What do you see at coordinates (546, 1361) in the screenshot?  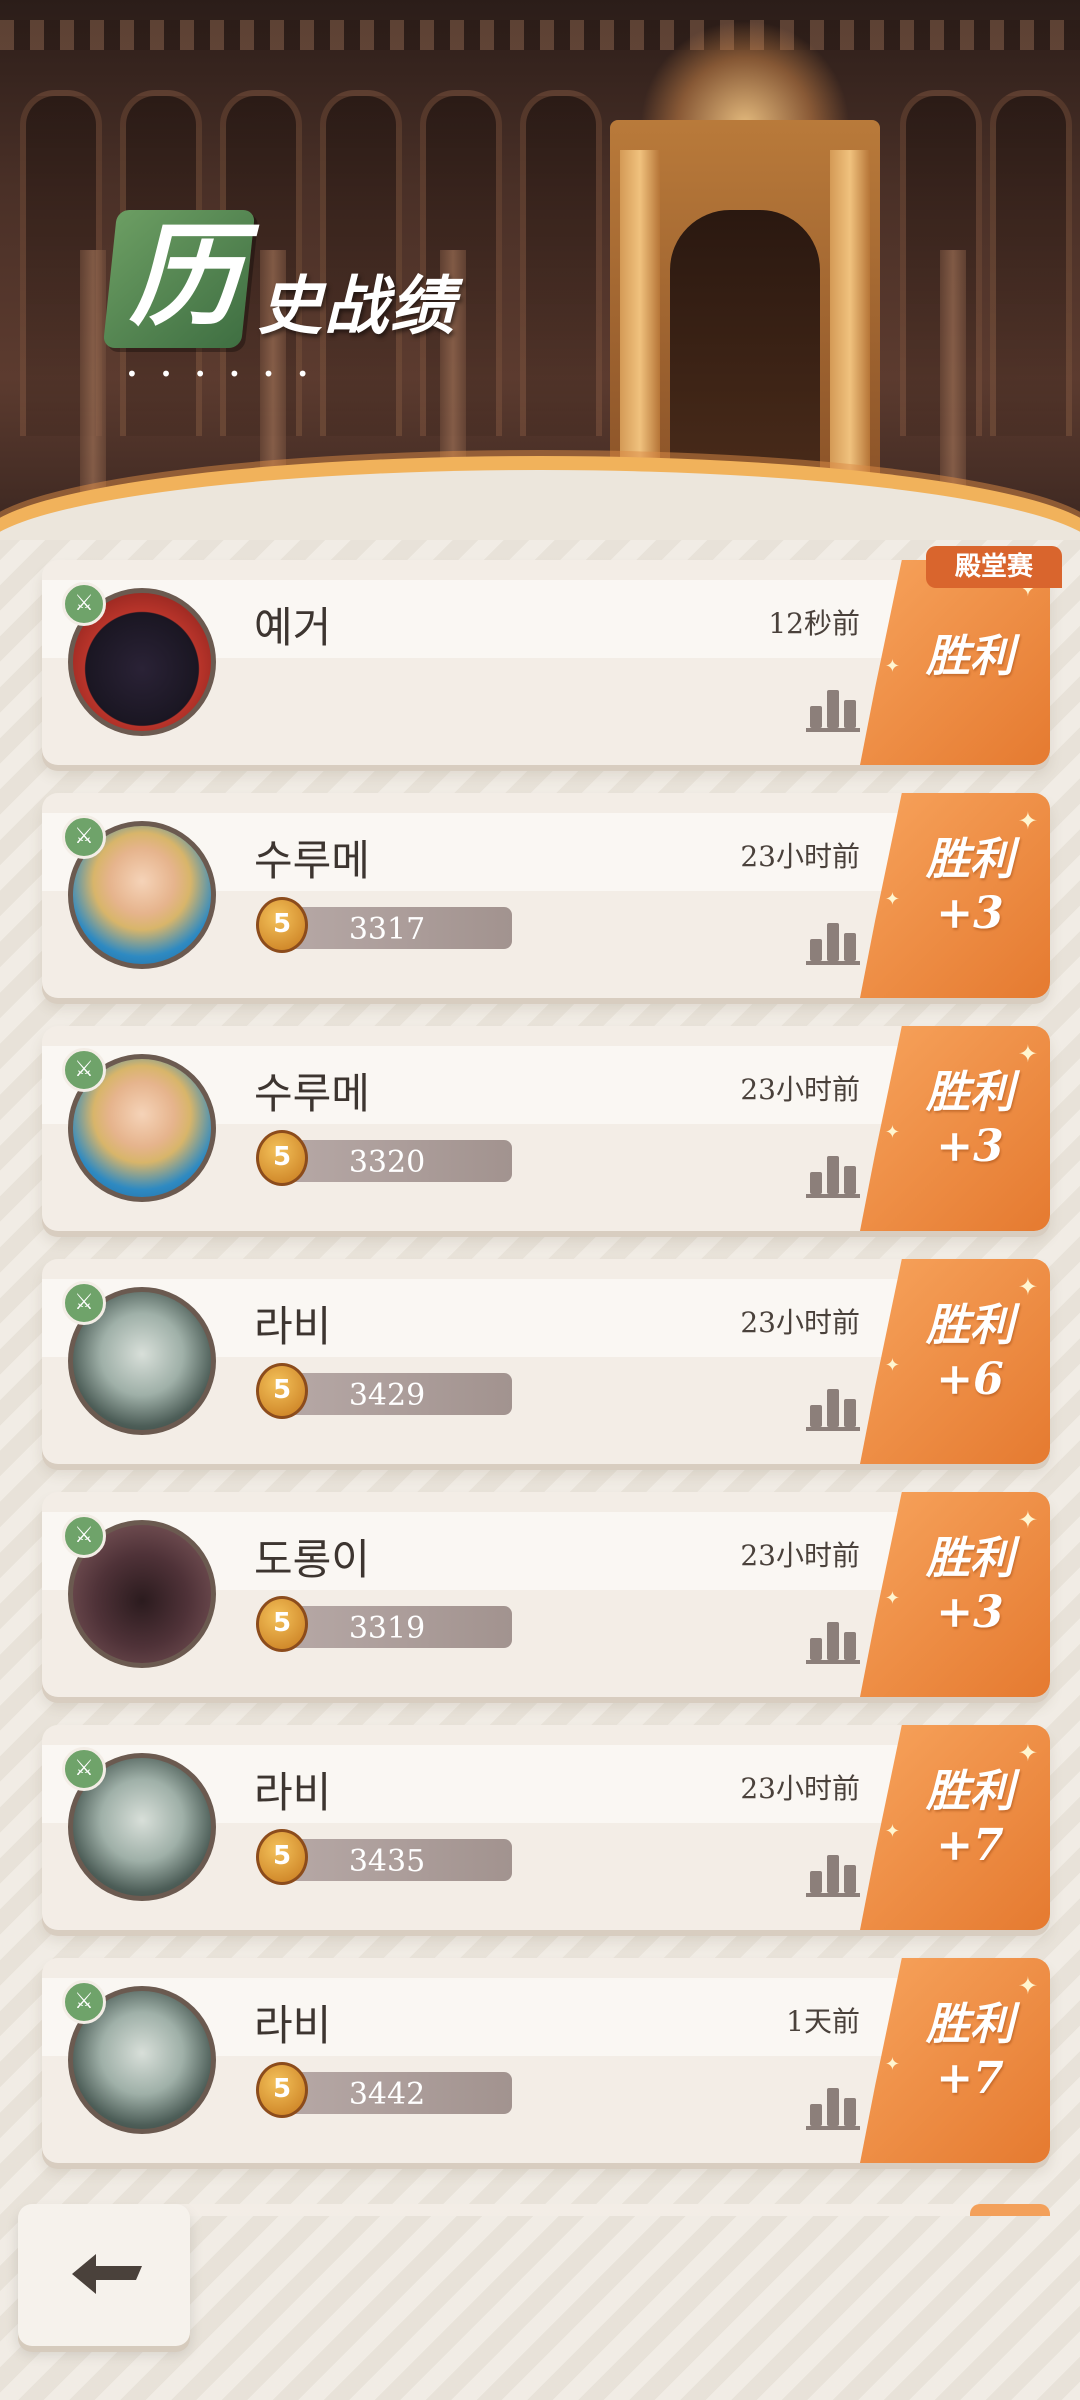 I see `match-card: ⚔ 라비 23小时前 5 3429 ✦ ✦ 胜利 +6` at bounding box center [546, 1361].